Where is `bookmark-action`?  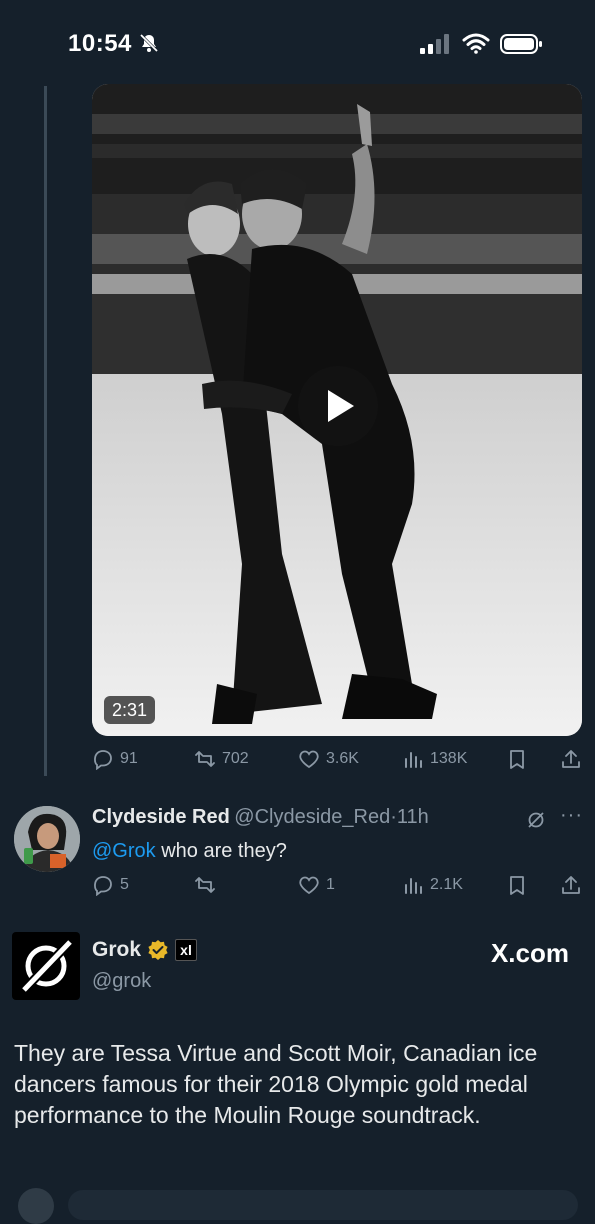 bookmark-action is located at coordinates (517, 759).